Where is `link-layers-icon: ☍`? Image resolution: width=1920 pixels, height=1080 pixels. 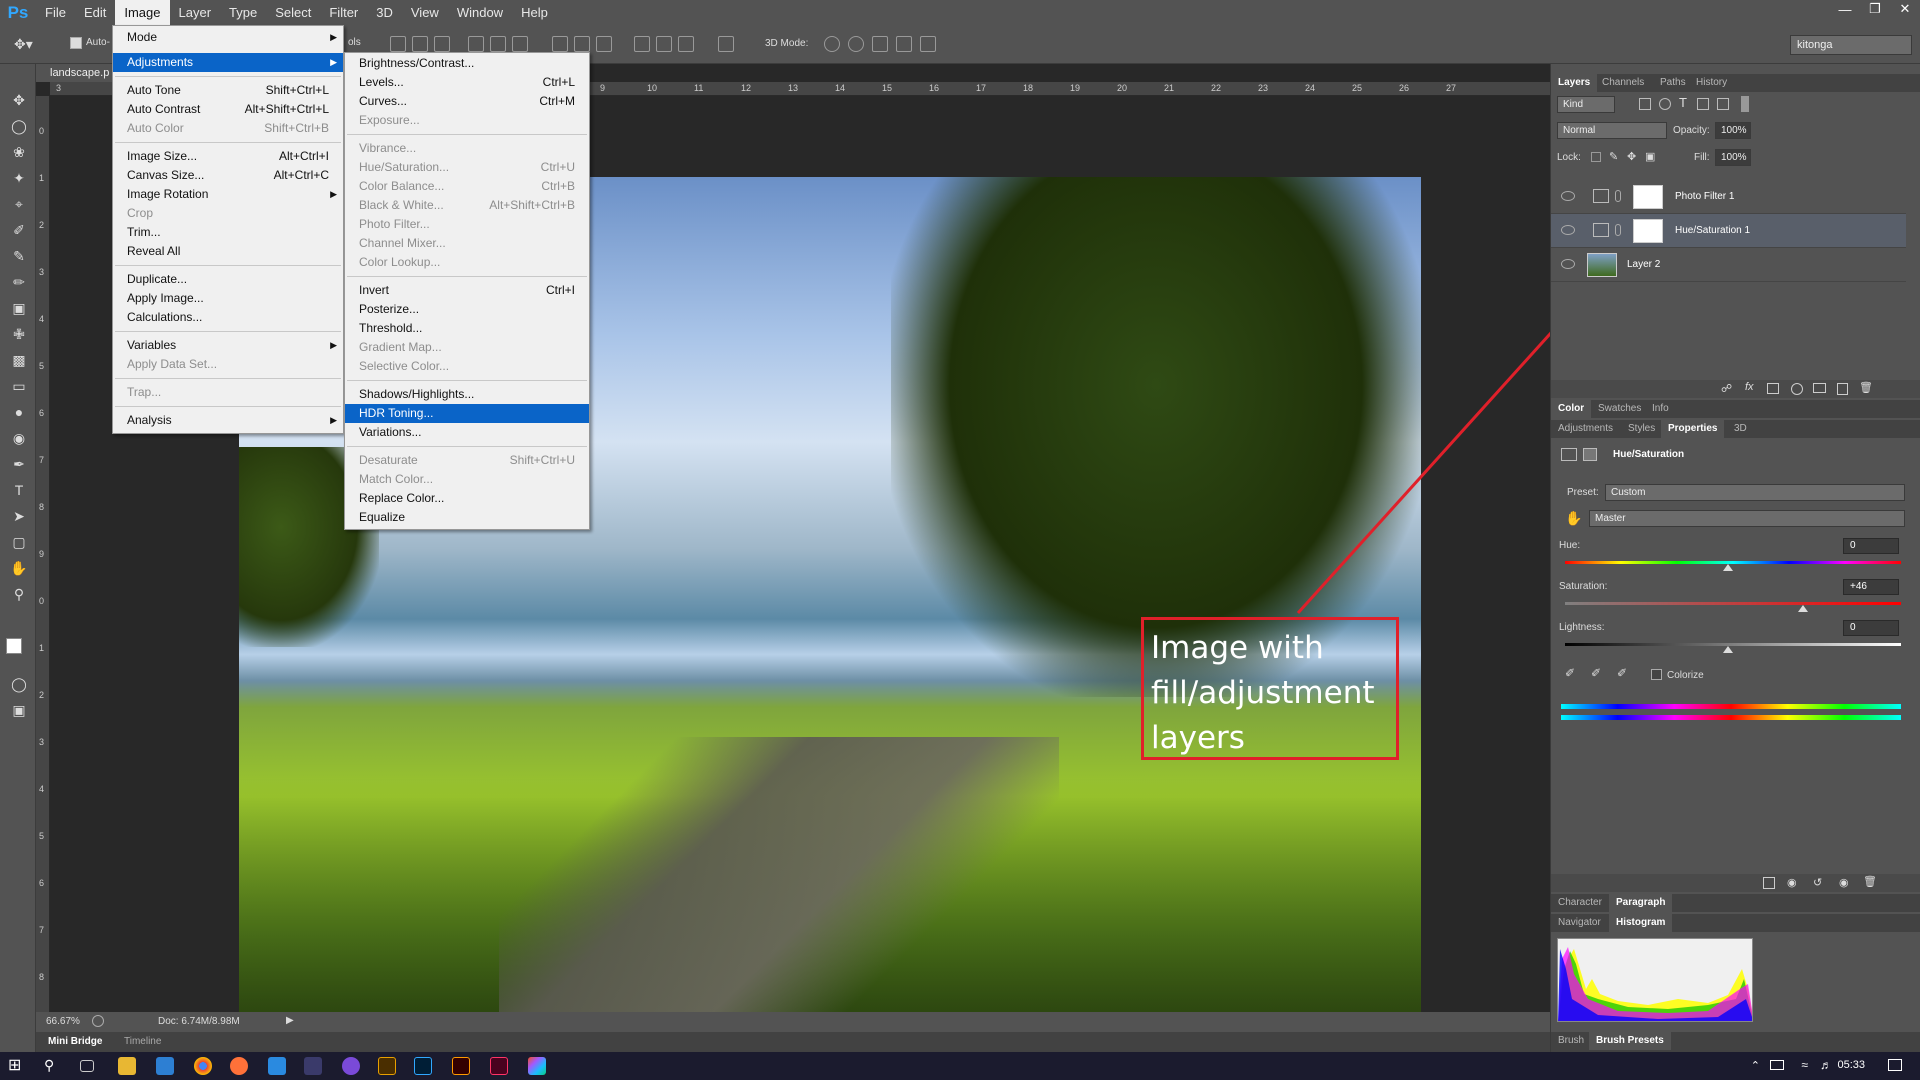
link-layers-icon: ☍ is located at coordinates (1726, 388).